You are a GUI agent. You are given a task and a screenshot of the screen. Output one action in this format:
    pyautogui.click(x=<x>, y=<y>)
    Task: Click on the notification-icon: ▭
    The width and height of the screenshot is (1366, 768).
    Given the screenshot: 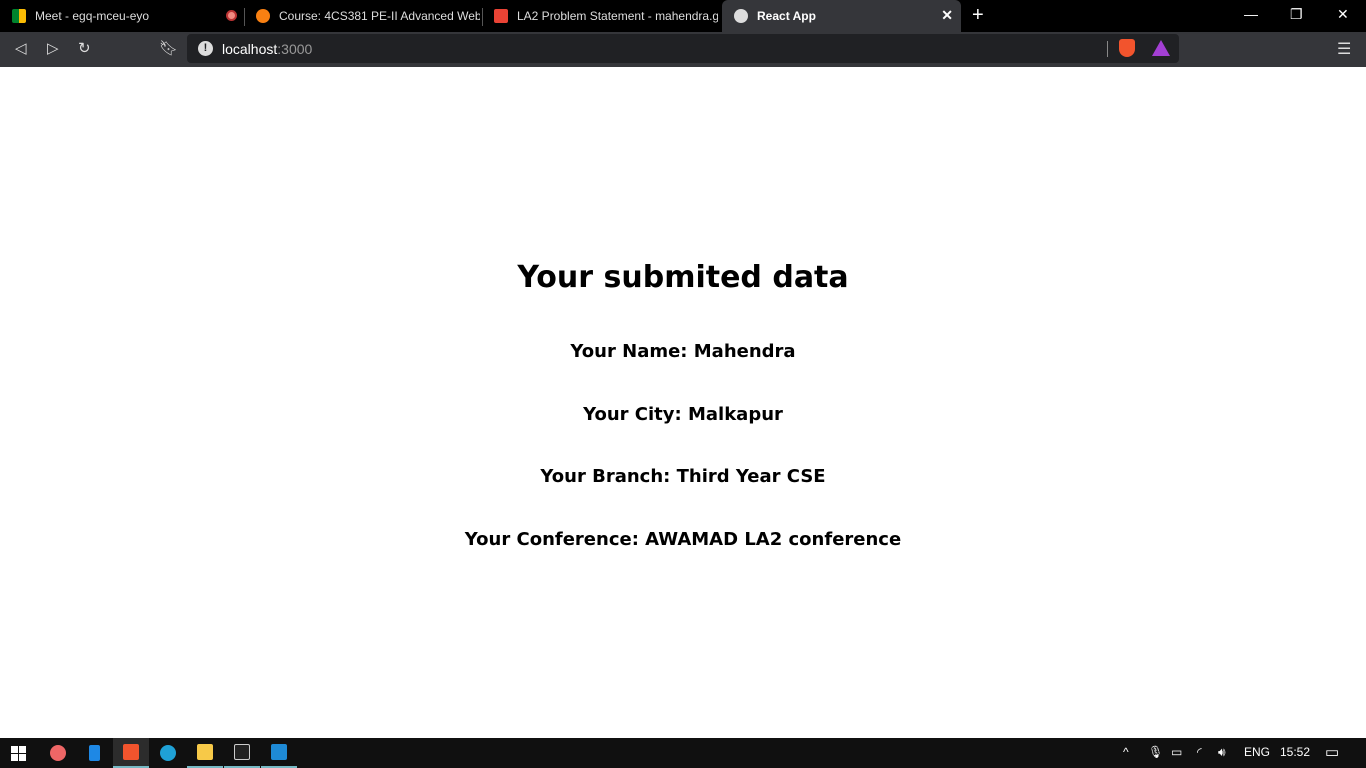 What is the action you would take?
    pyautogui.click(x=1332, y=752)
    